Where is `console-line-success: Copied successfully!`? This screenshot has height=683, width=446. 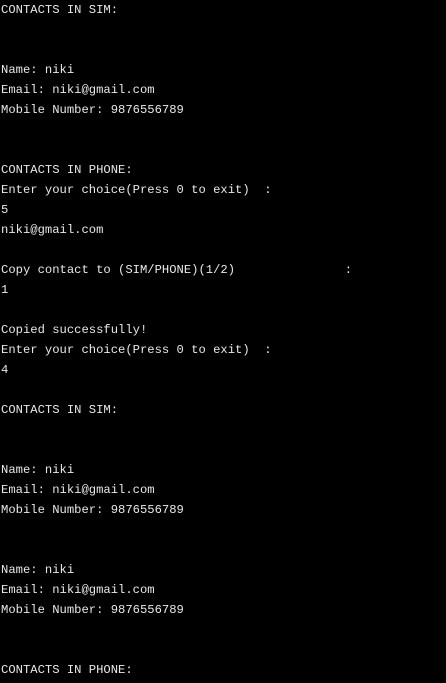 console-line-success: Copied successfully! is located at coordinates (74, 330).